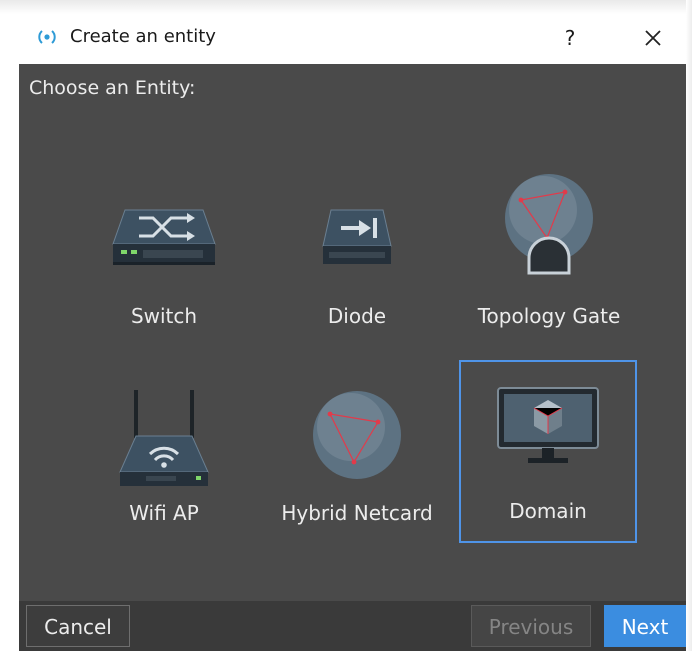 This screenshot has height=651, width=692. Describe the element at coordinates (112, 88) in the screenshot. I see `choose-entity-label: Choose an Entity:` at that location.